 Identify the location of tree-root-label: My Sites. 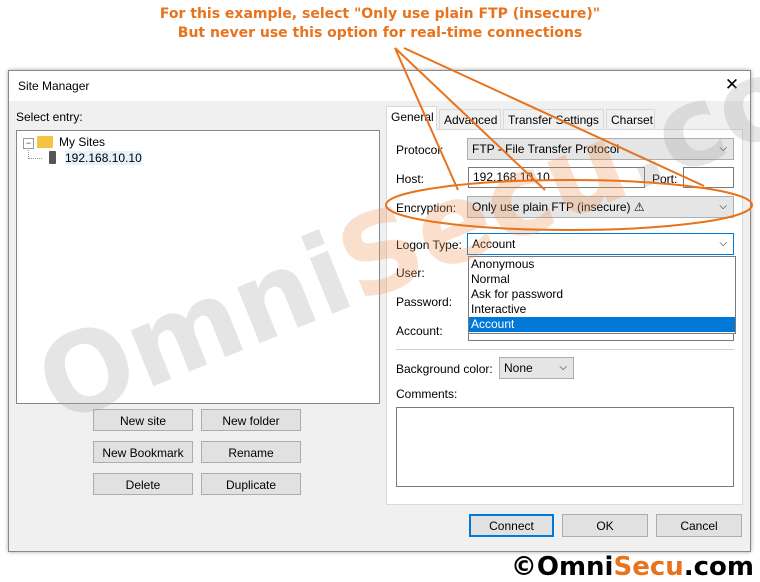
(82, 142).